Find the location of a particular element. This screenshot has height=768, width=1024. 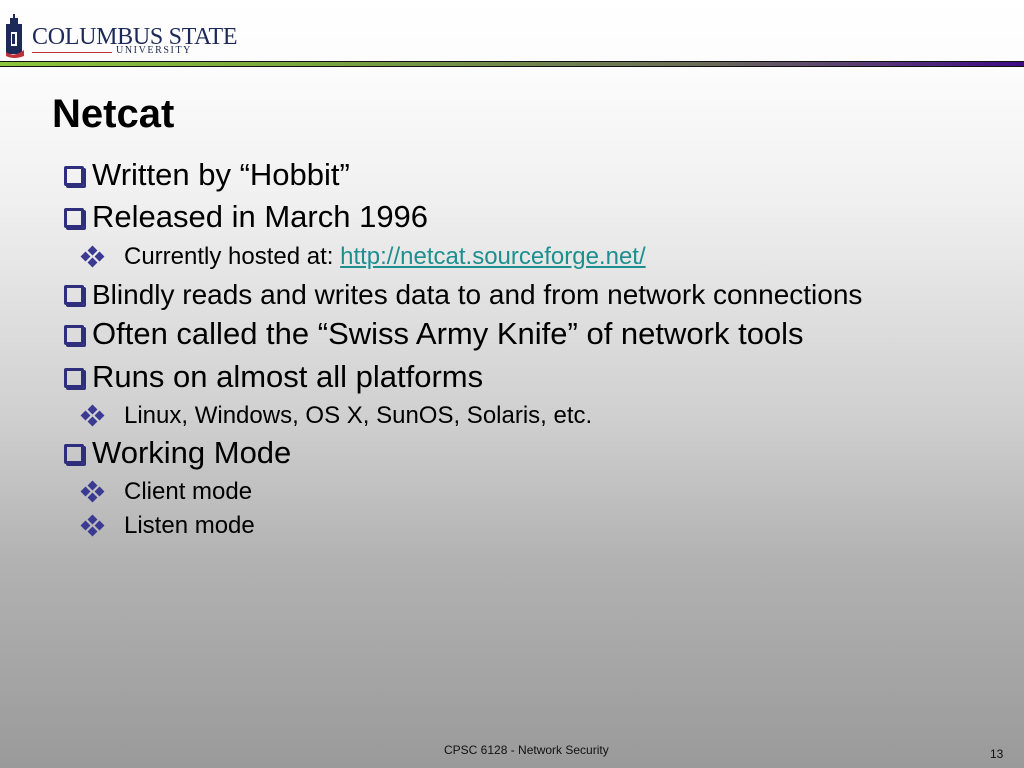

bullet-item: Runs on almost all platforms is located at coordinates (273, 377).